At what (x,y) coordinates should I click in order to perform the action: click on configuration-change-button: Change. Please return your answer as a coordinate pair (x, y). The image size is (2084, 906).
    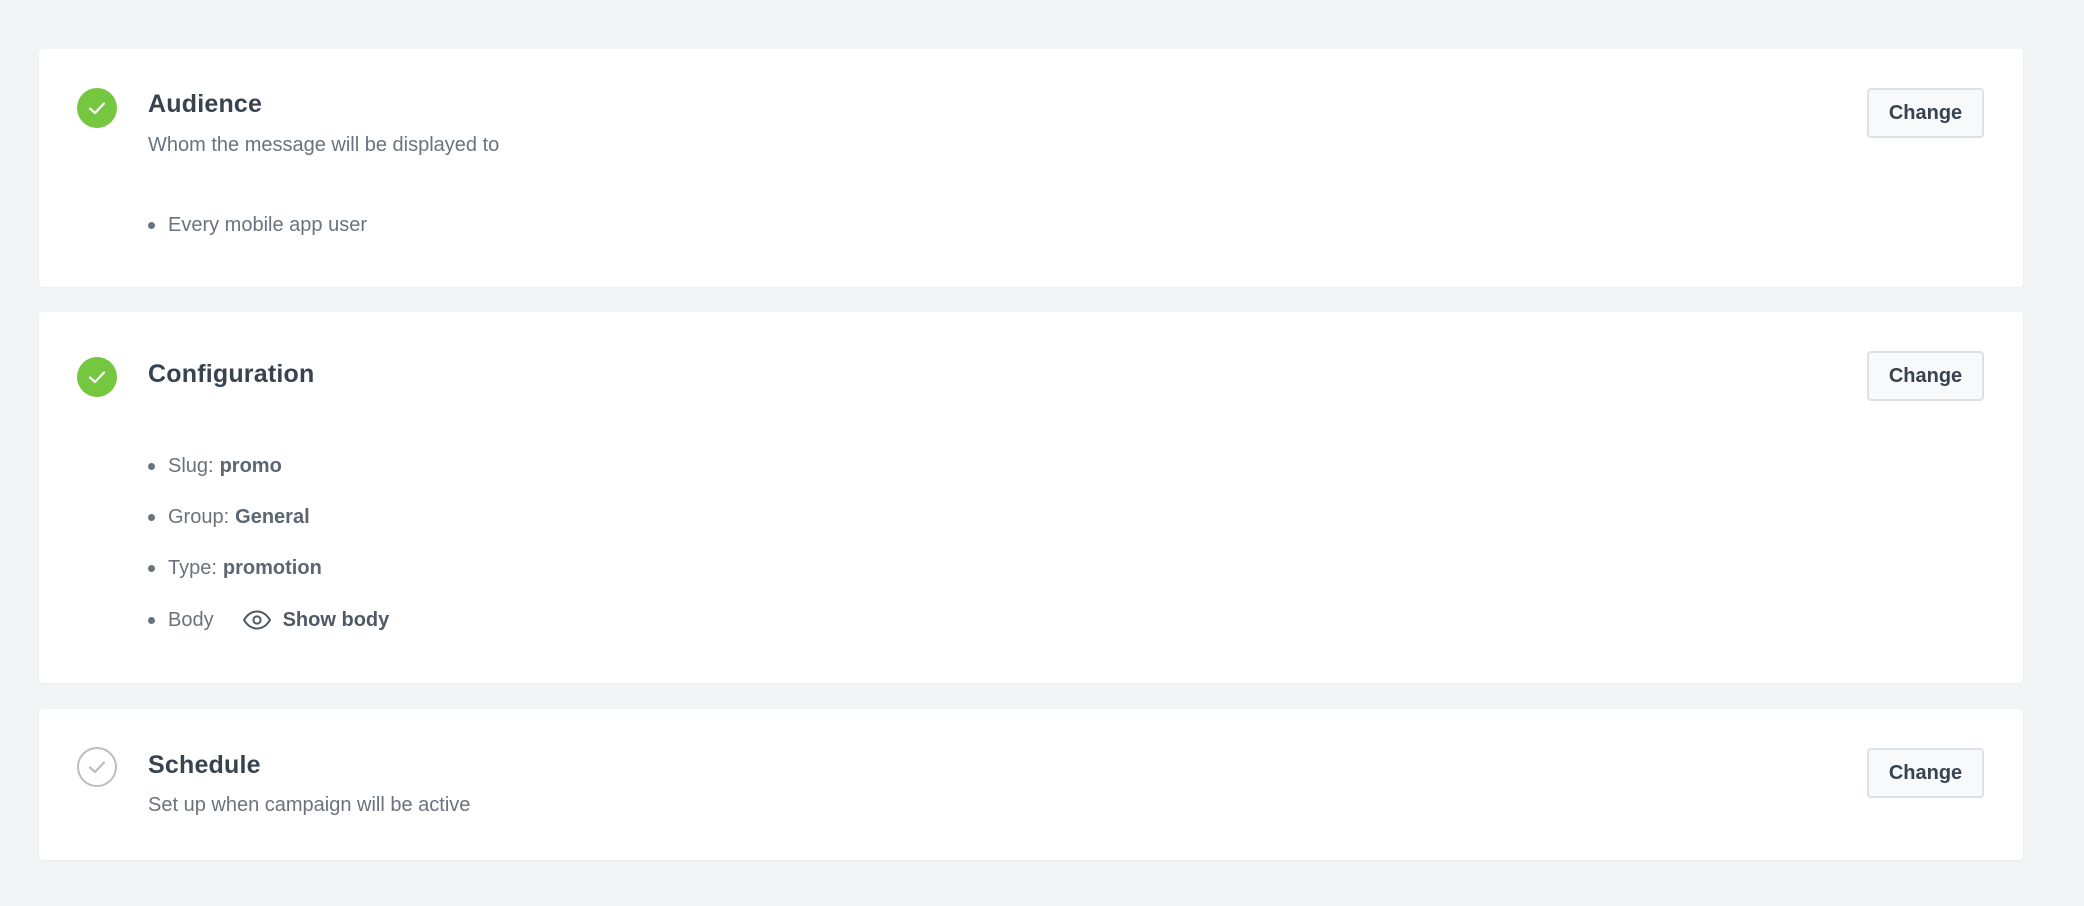
    Looking at the image, I should click on (1925, 376).